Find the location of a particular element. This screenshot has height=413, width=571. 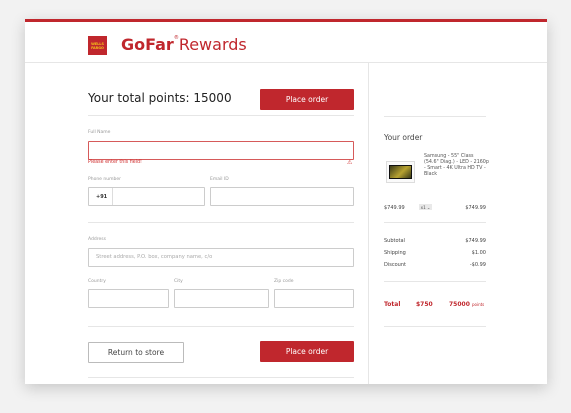

full-name-input is located at coordinates (221, 150).